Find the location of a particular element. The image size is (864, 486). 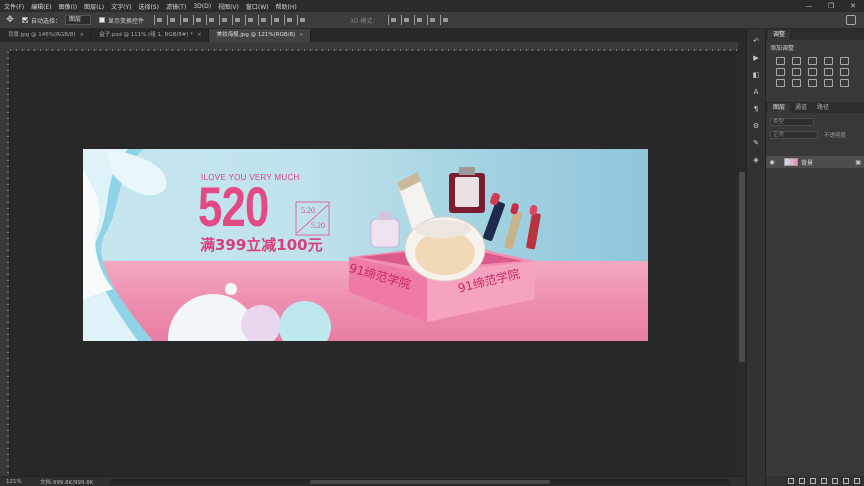

vertical-scrollbar is located at coordinates (742, 259).